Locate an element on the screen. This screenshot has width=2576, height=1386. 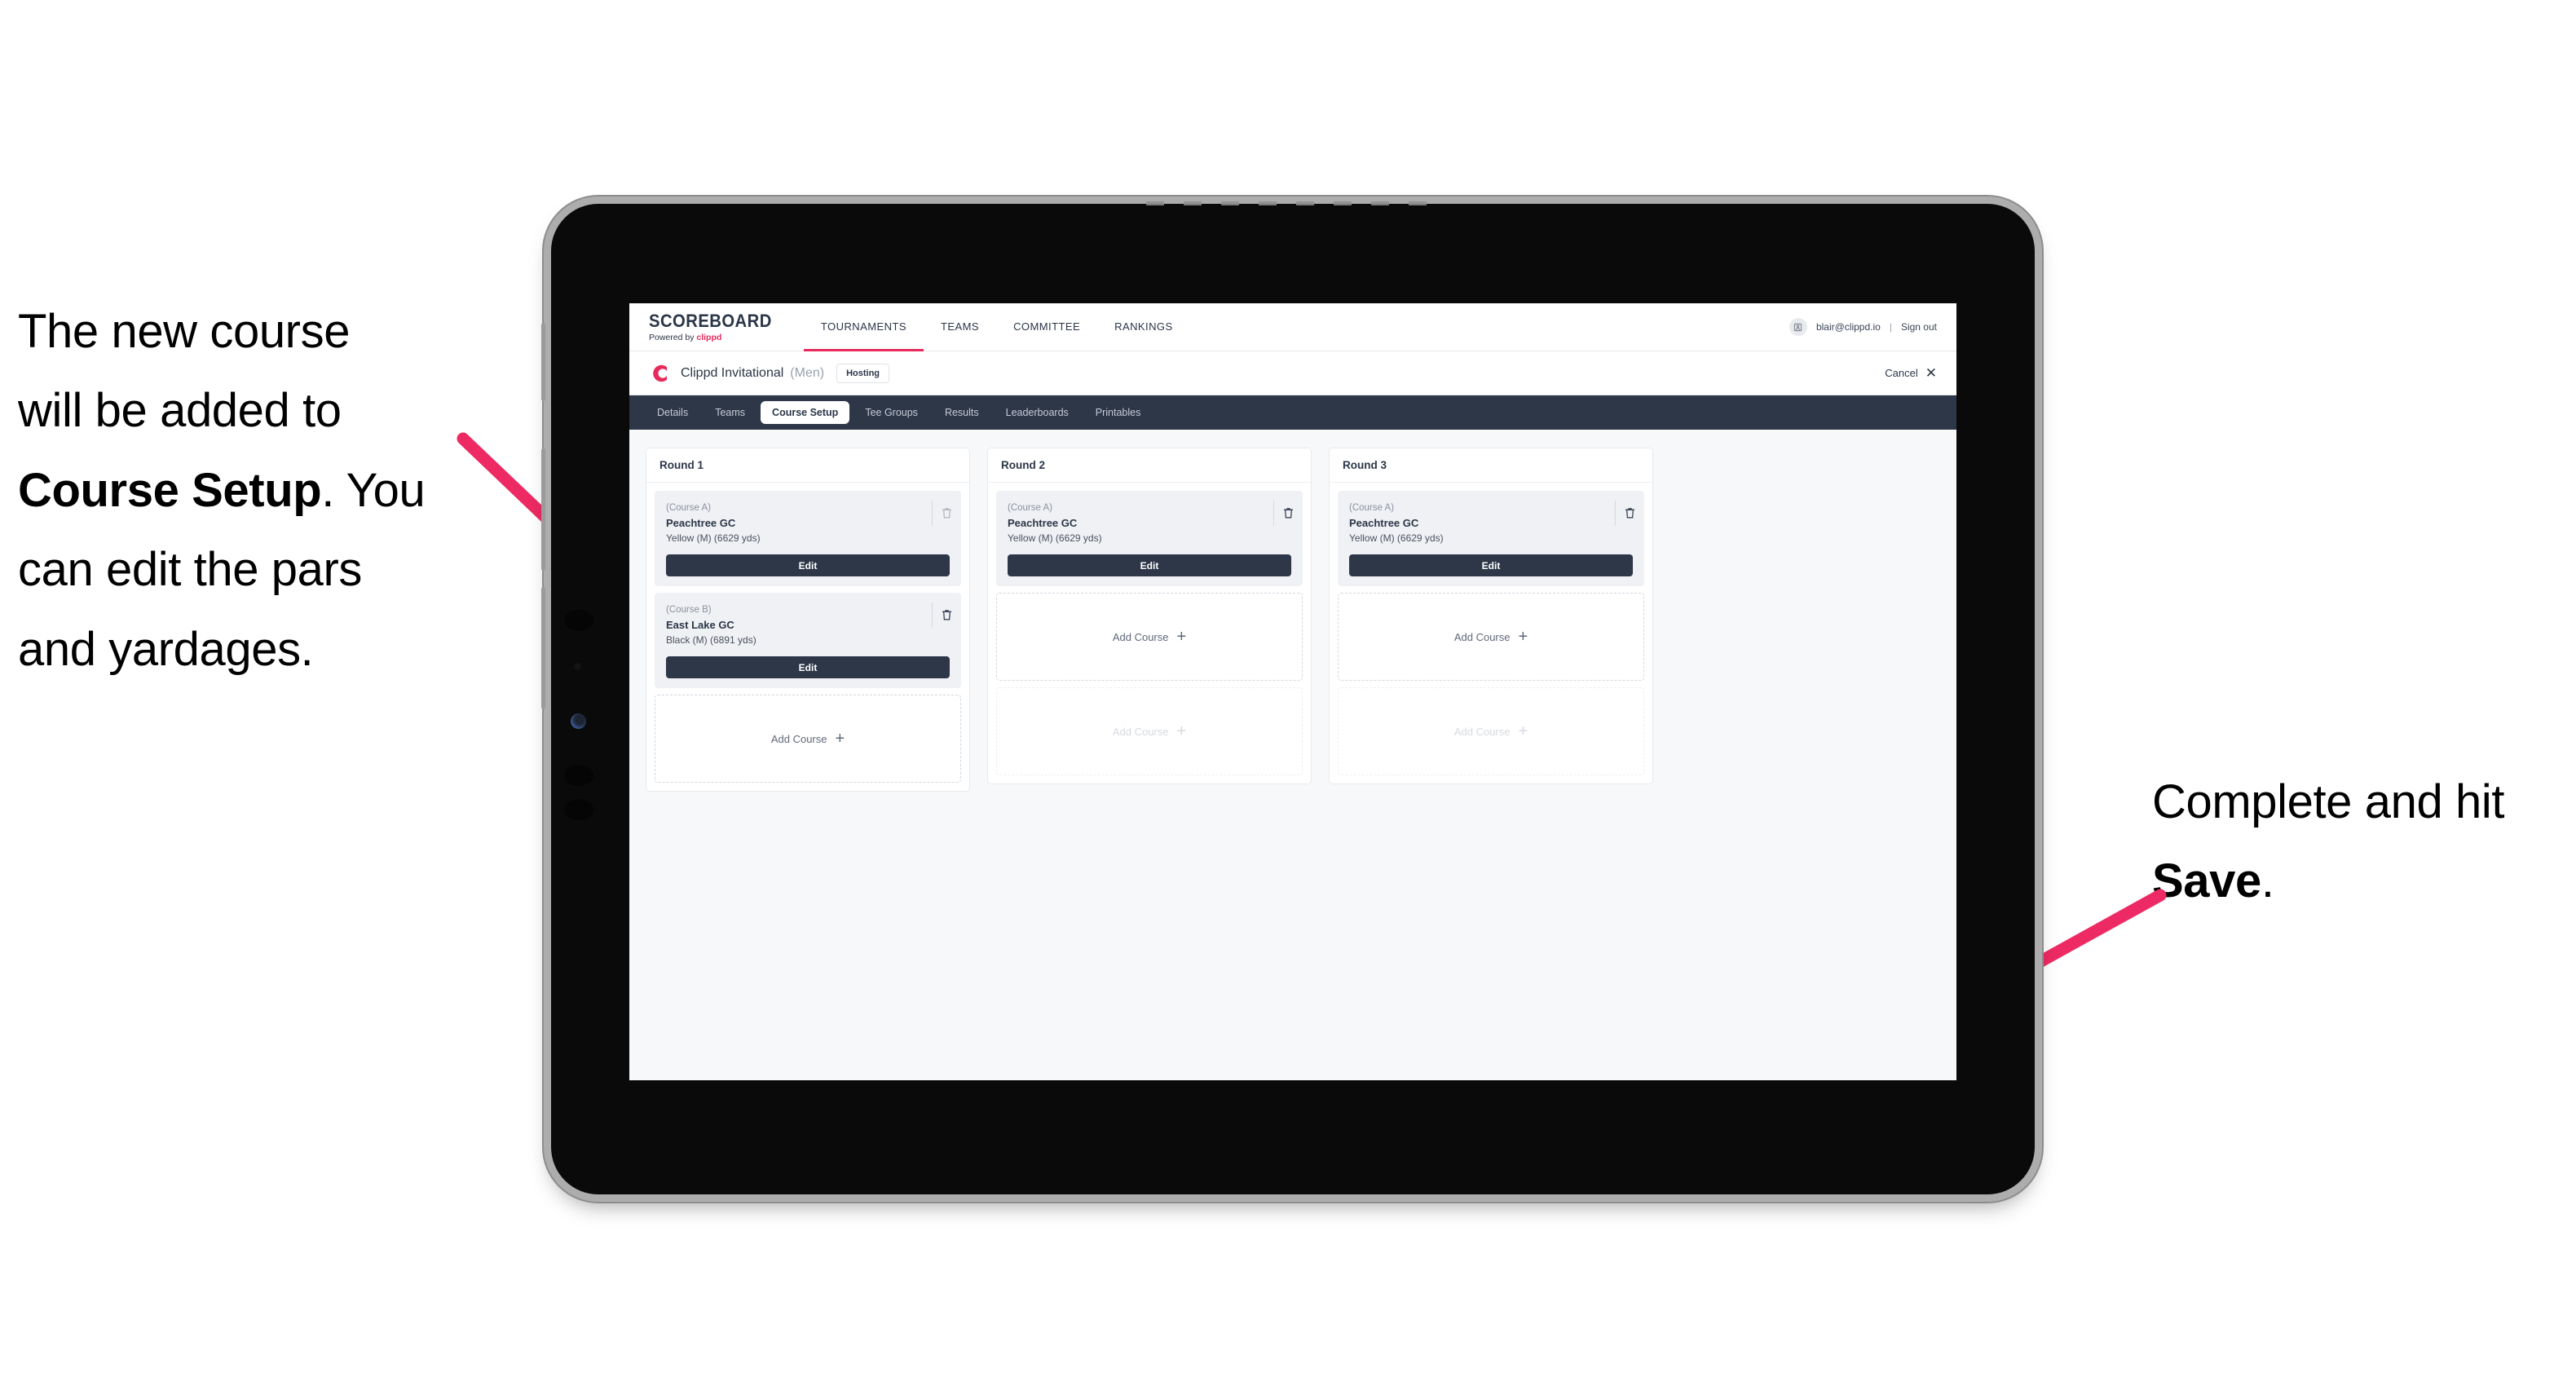
tab-leaderboards: Leaderboards is located at coordinates (1037, 412).